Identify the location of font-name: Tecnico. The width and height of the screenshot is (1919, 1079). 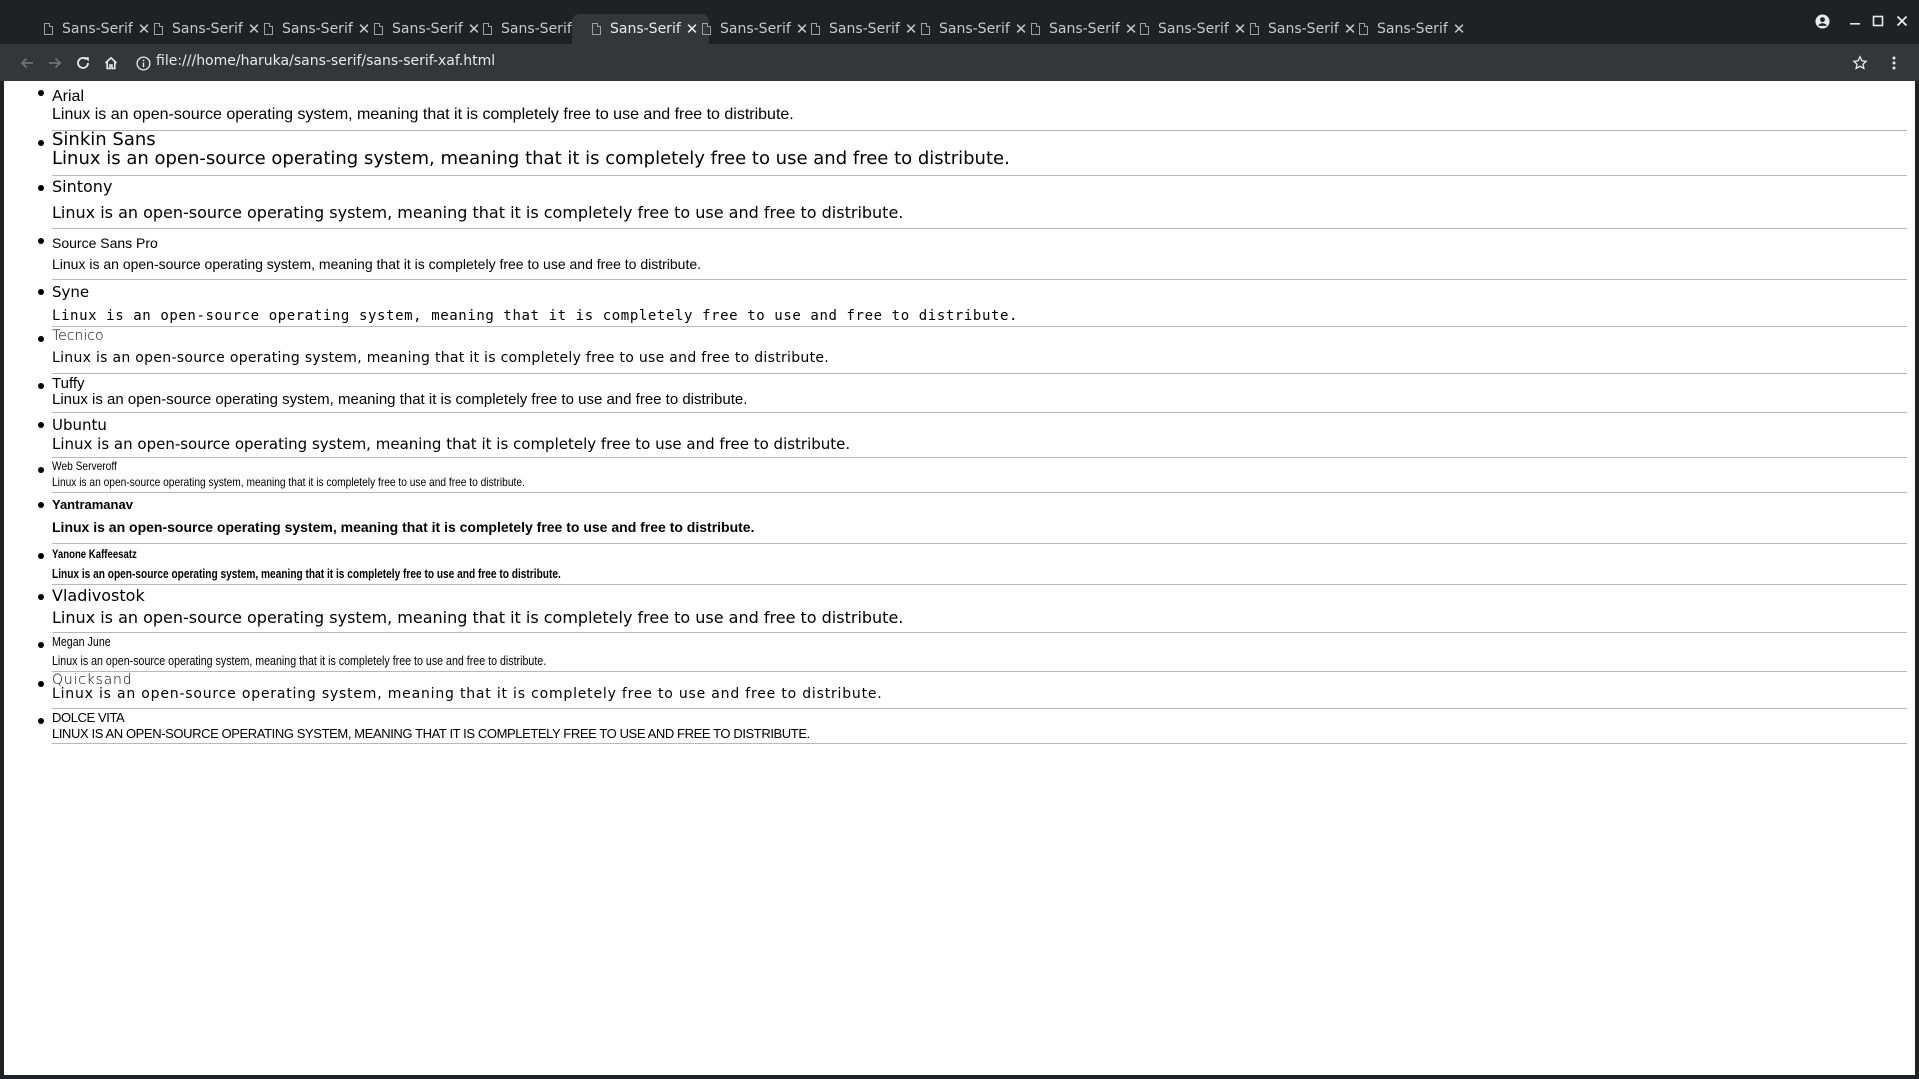
(78, 336).